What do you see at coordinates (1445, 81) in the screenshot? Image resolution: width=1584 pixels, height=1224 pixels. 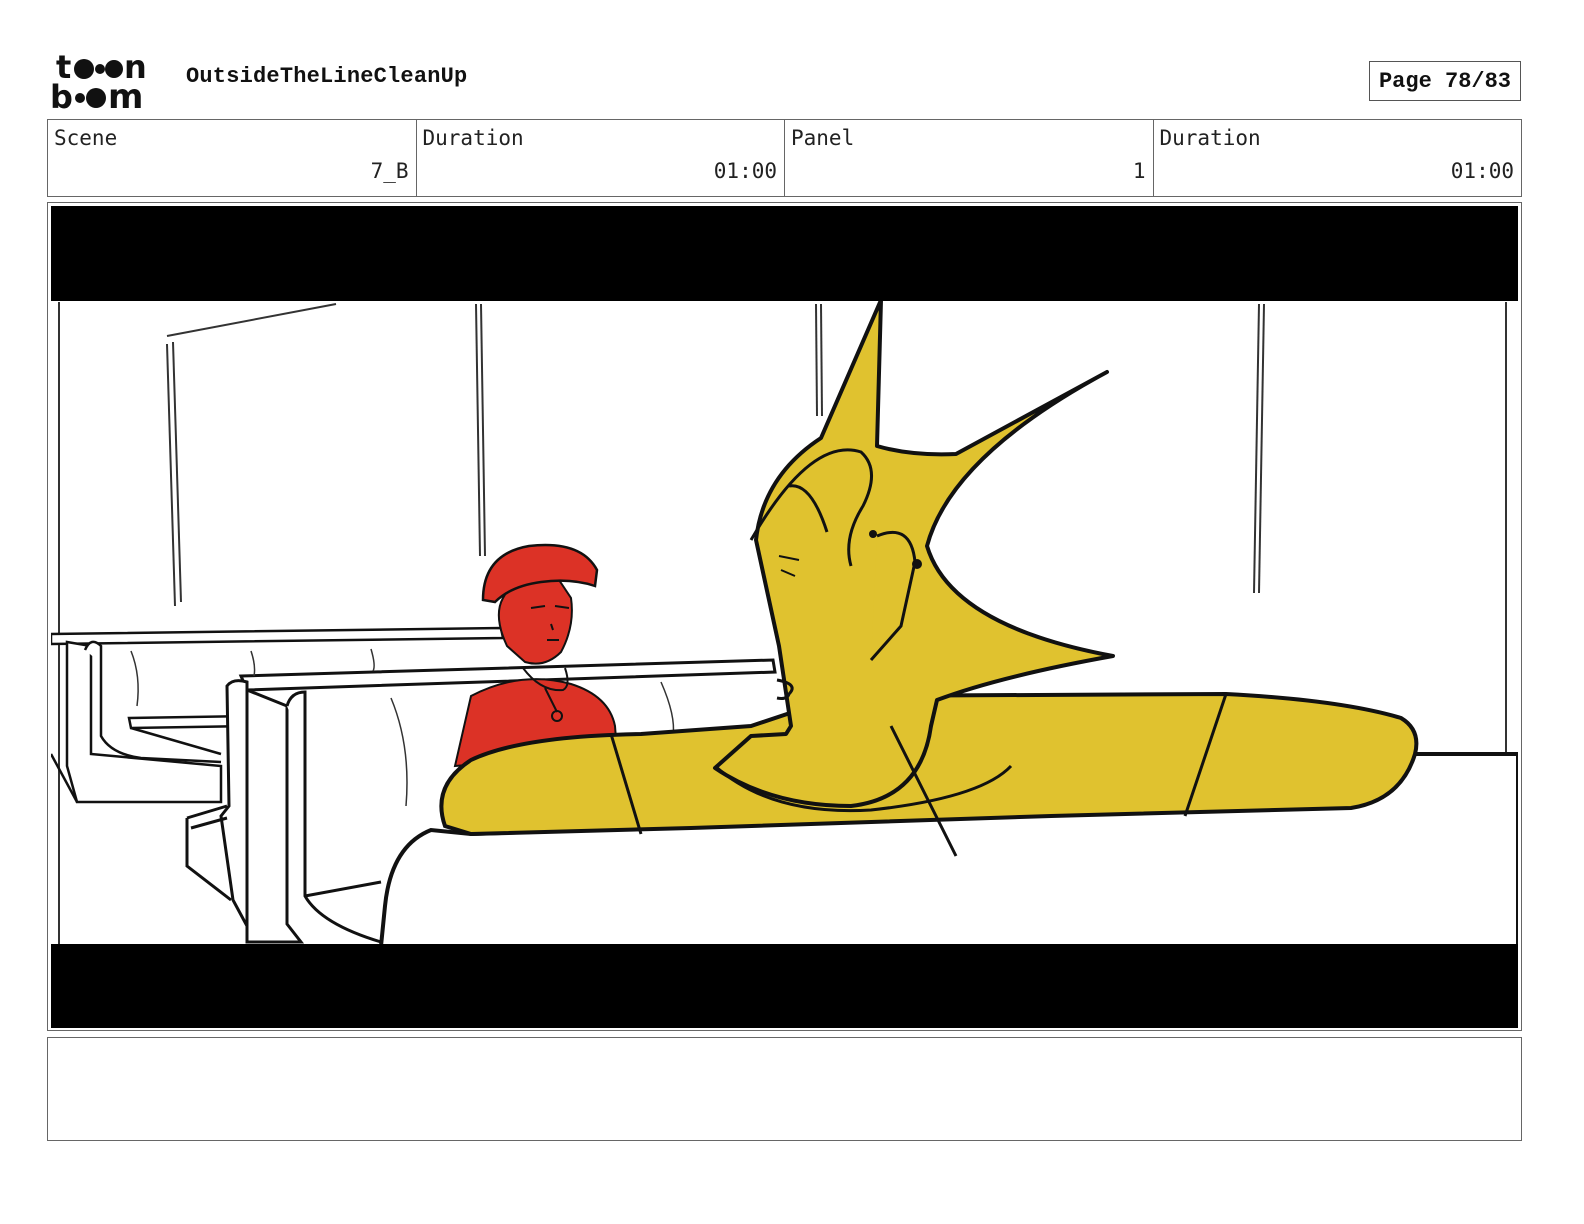 I see `page-indicator: Page 78/83` at bounding box center [1445, 81].